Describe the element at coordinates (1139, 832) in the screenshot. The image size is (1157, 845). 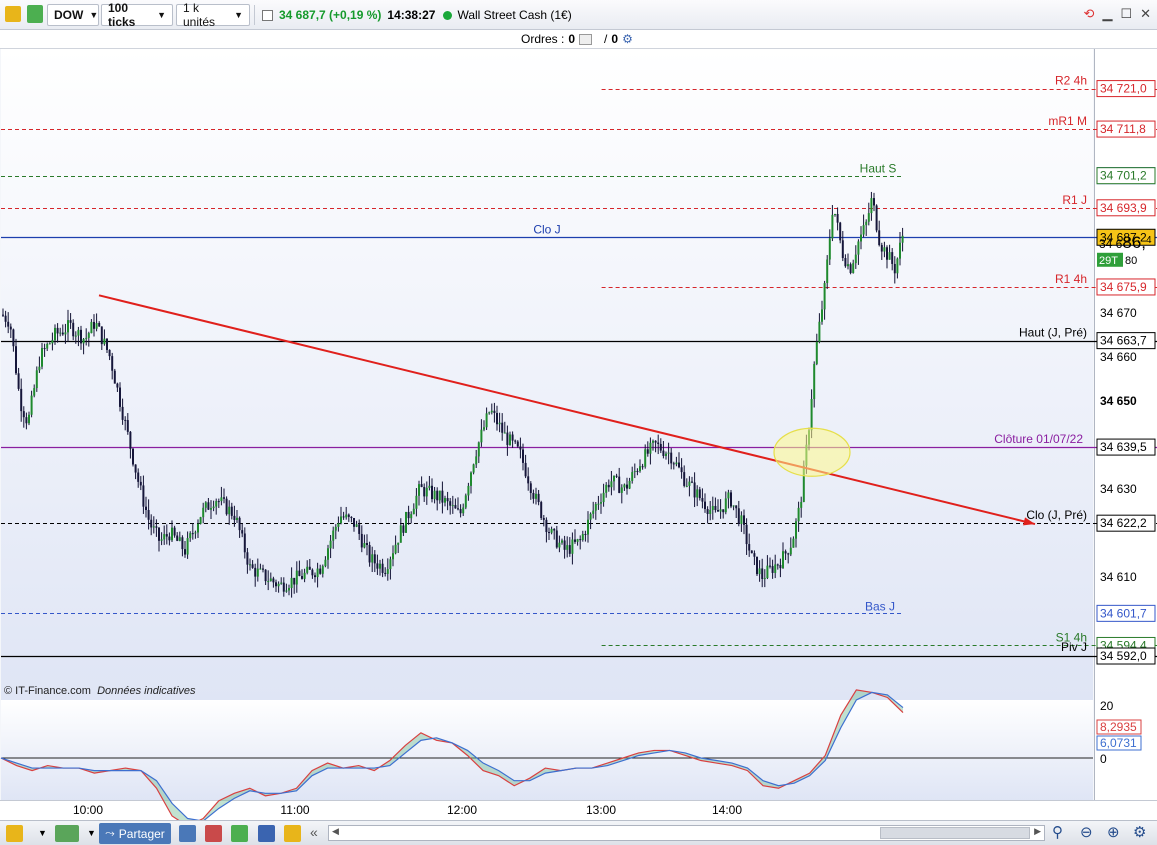
I see `settings-icon: ⚙` at that location.